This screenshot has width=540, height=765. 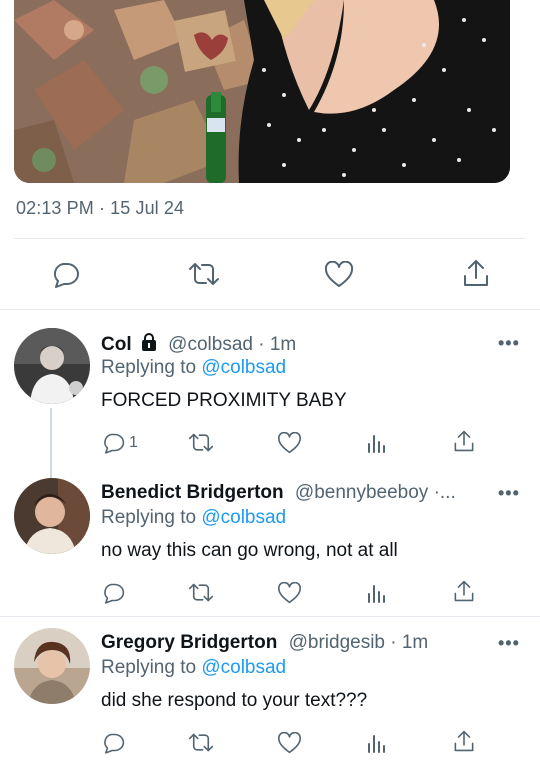 What do you see at coordinates (192, 492) in the screenshot?
I see `display-name: Benedict Bridgerton` at bounding box center [192, 492].